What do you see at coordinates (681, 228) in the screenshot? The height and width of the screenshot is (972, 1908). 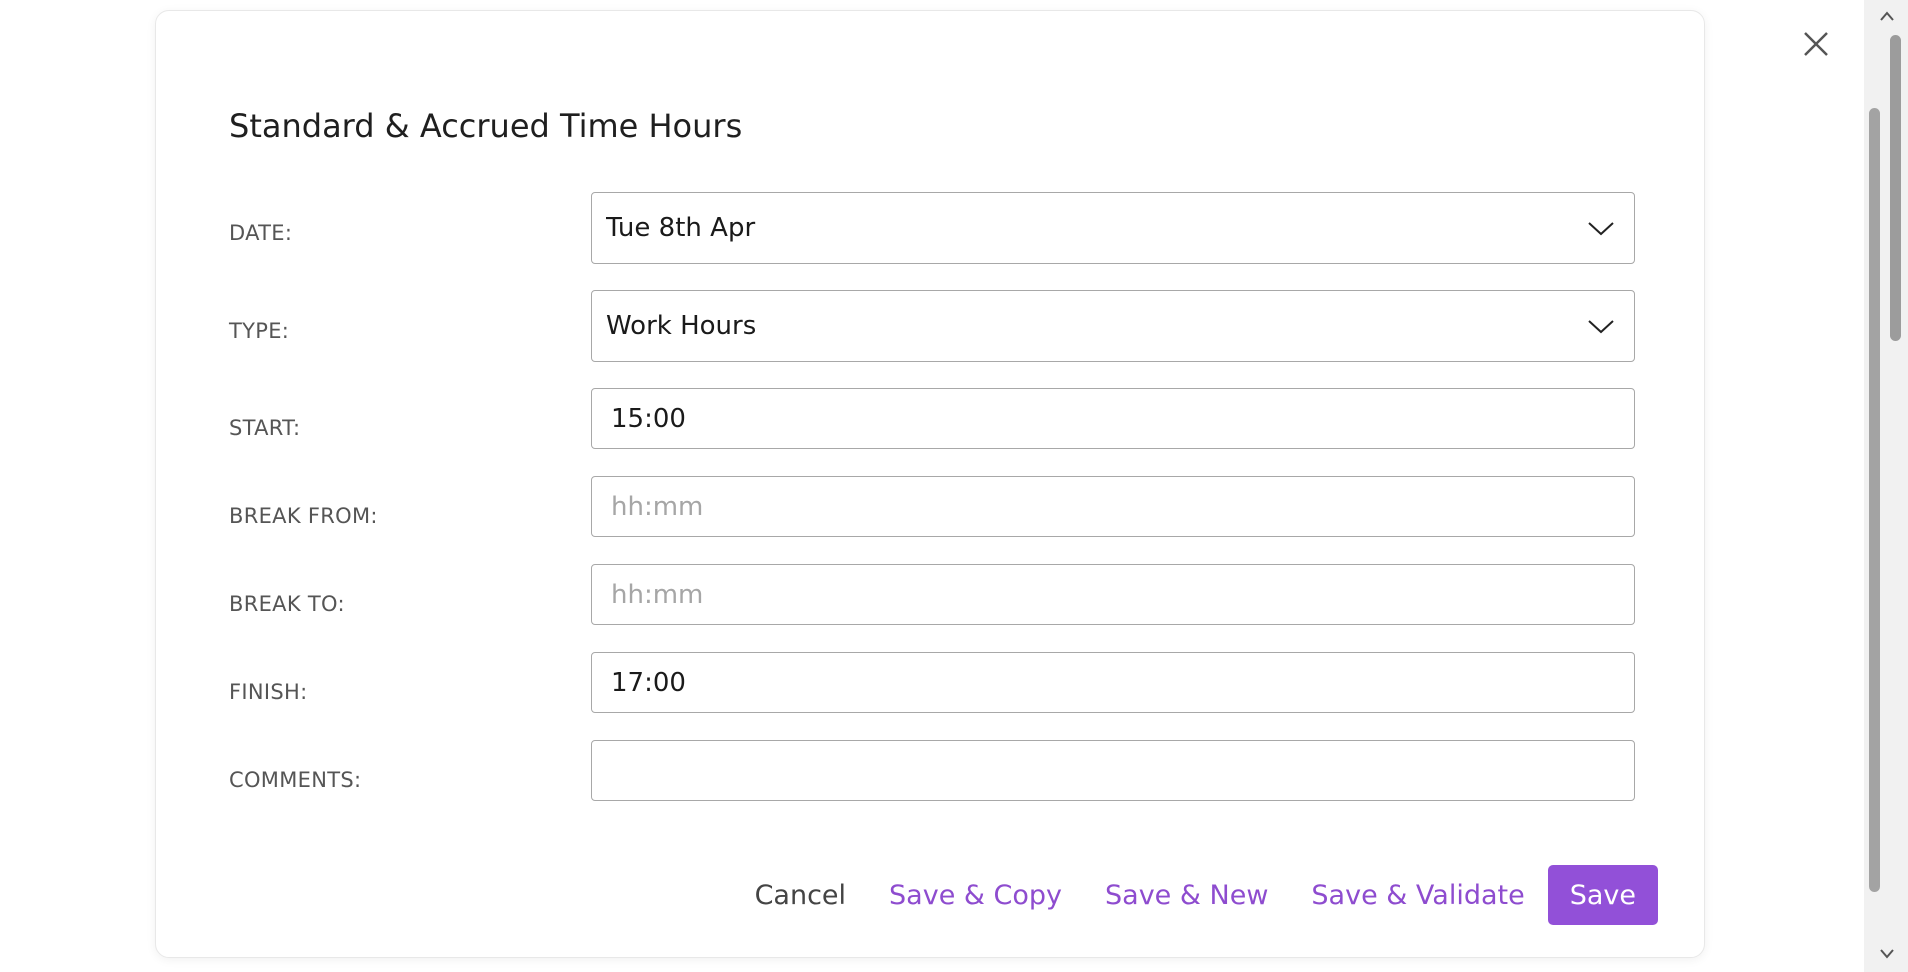 I see `date-value: Tue 8th Apr` at bounding box center [681, 228].